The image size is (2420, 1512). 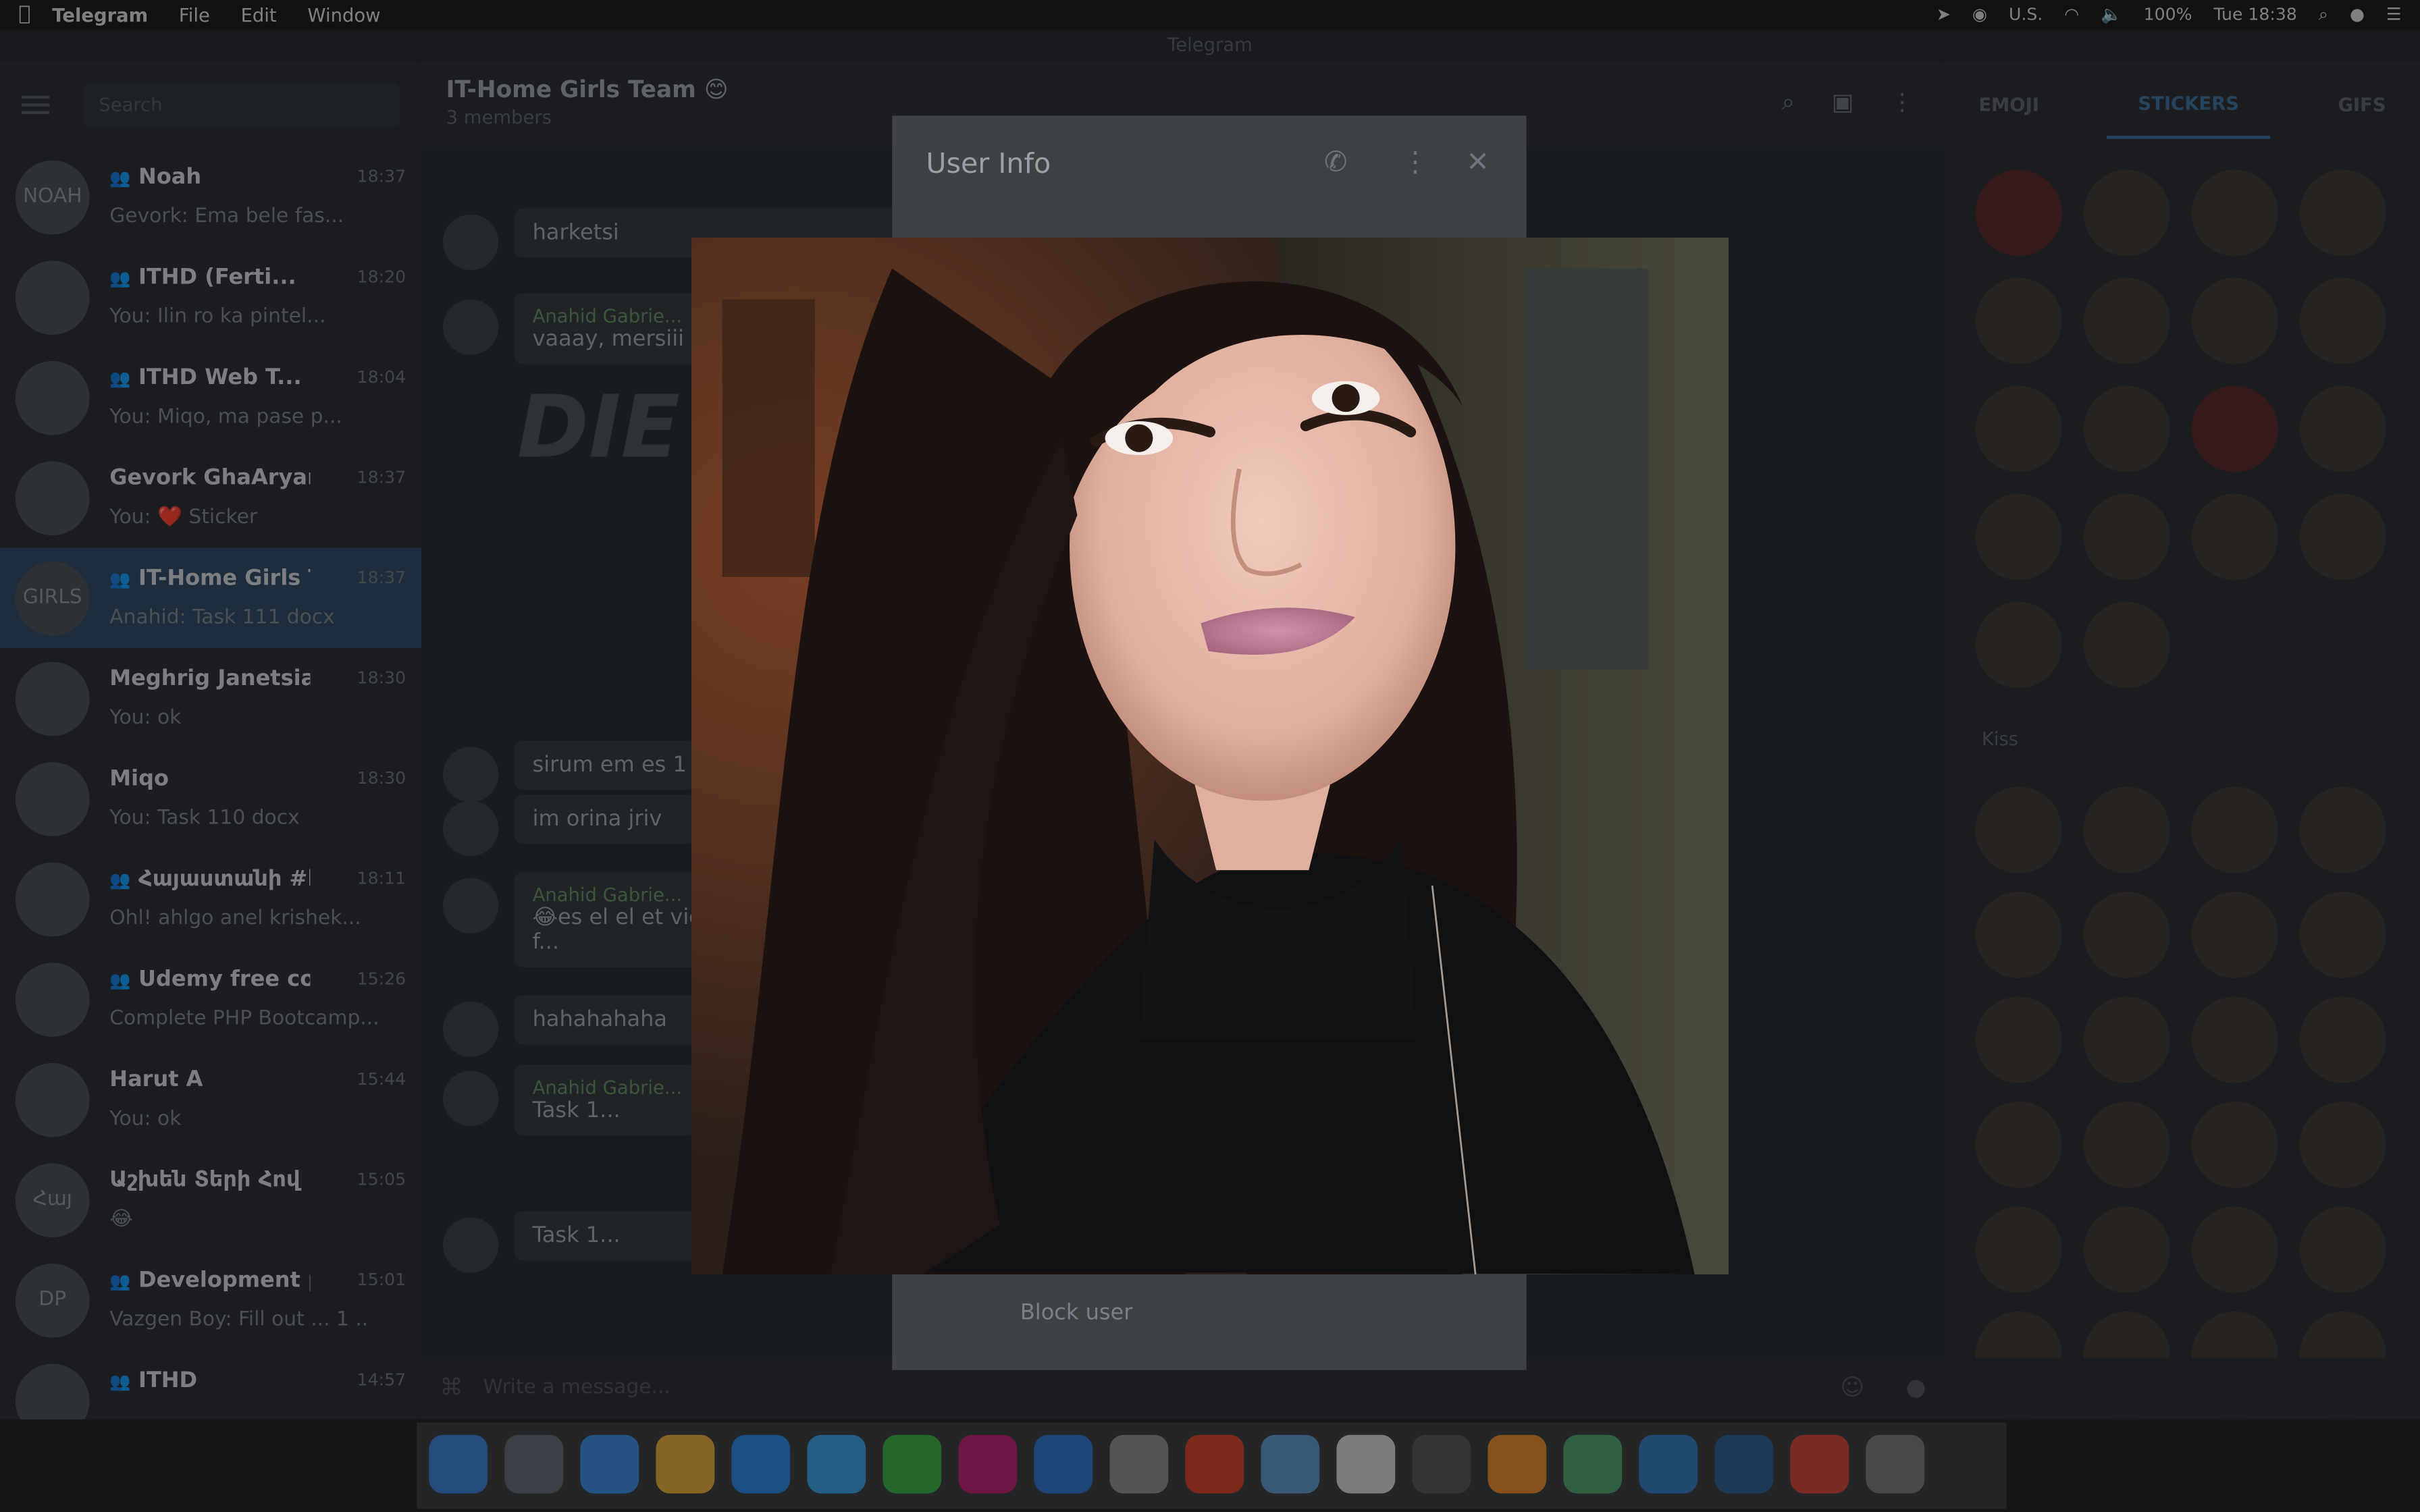 What do you see at coordinates (988, 164) in the screenshot?
I see `dialog-title: User Info` at bounding box center [988, 164].